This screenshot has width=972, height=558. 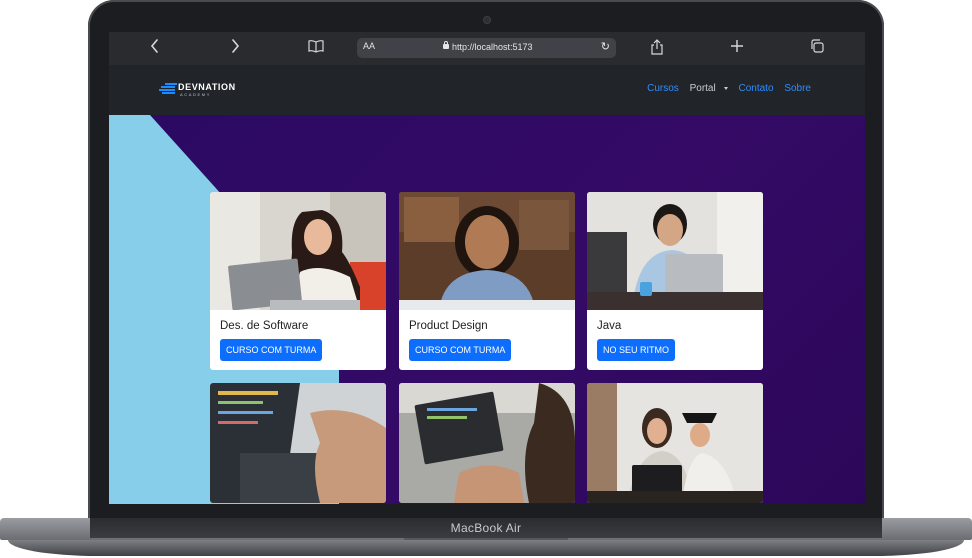 I want to click on logo-name: DEVNATION, so click(x=207, y=87).